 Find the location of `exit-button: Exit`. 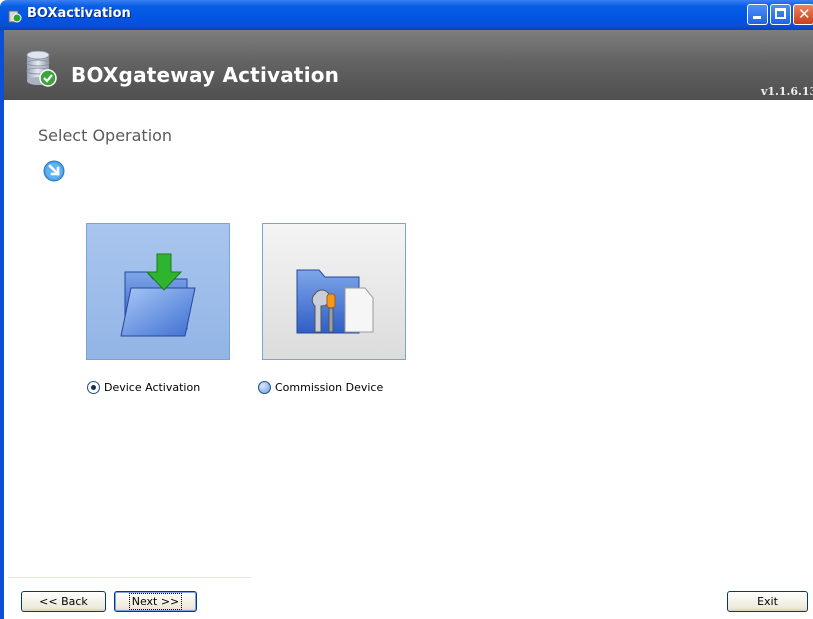

exit-button: Exit is located at coordinates (767, 601).